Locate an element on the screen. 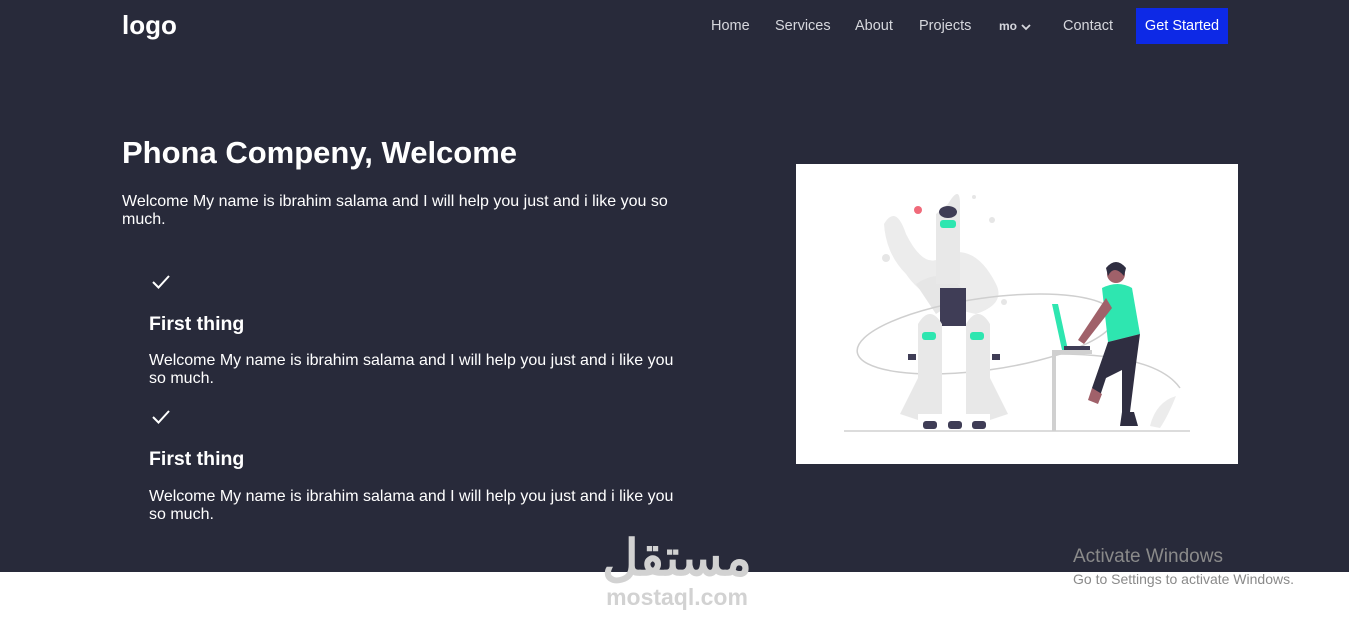 This screenshot has height=623, width=1349. activate-windows-title: Activate Windows is located at coordinates (1148, 556).